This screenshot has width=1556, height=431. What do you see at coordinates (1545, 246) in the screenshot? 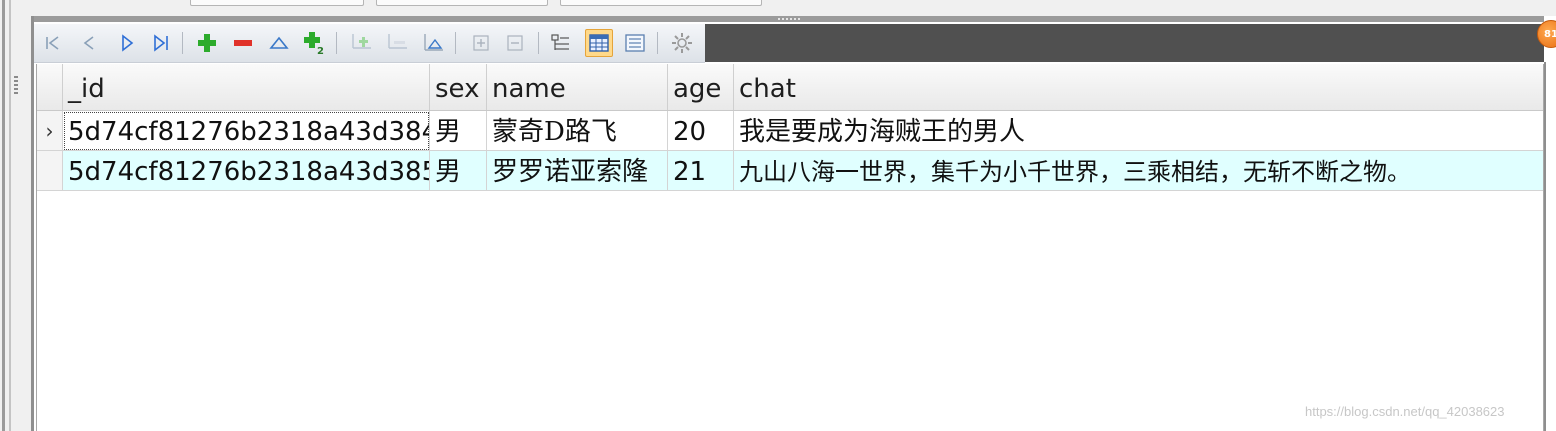
I see `right-border` at bounding box center [1545, 246].